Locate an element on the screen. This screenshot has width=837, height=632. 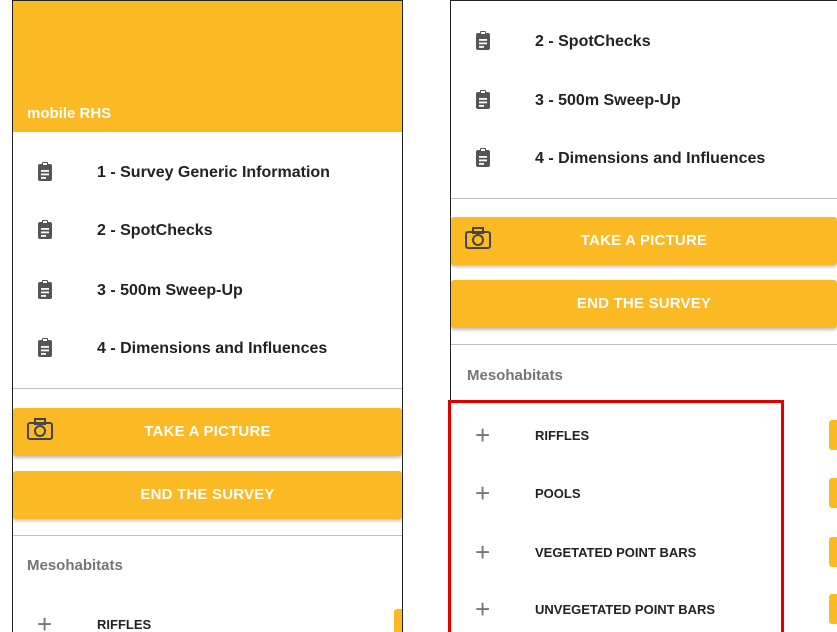
meso-item-label: POOLS is located at coordinates (558, 493).